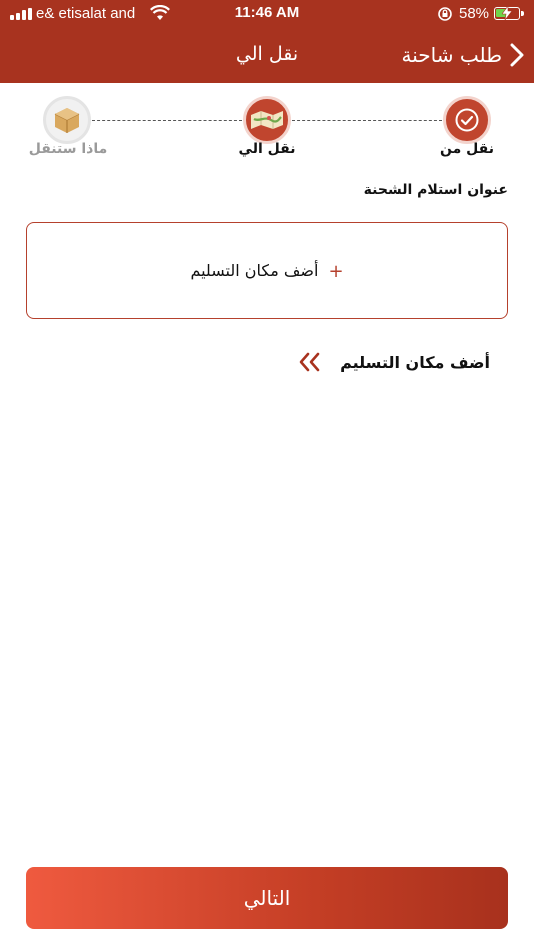 The image size is (534, 950). I want to click on page-title: نقل الي, so click(267, 54).